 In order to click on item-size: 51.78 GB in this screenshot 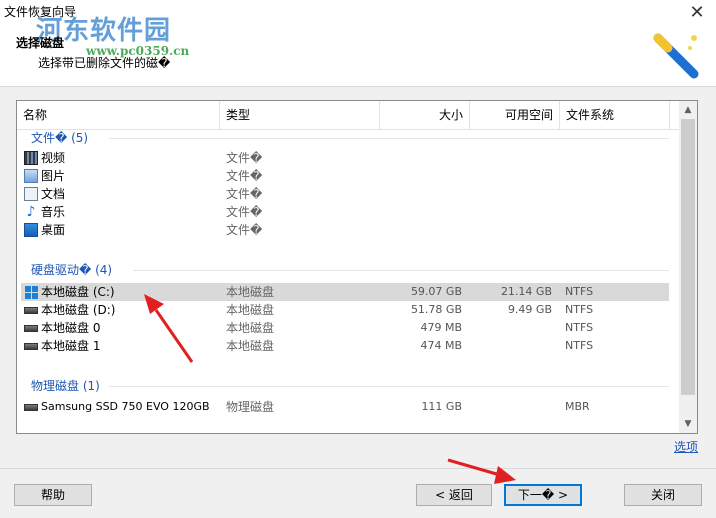, I will do `click(436, 309)`.